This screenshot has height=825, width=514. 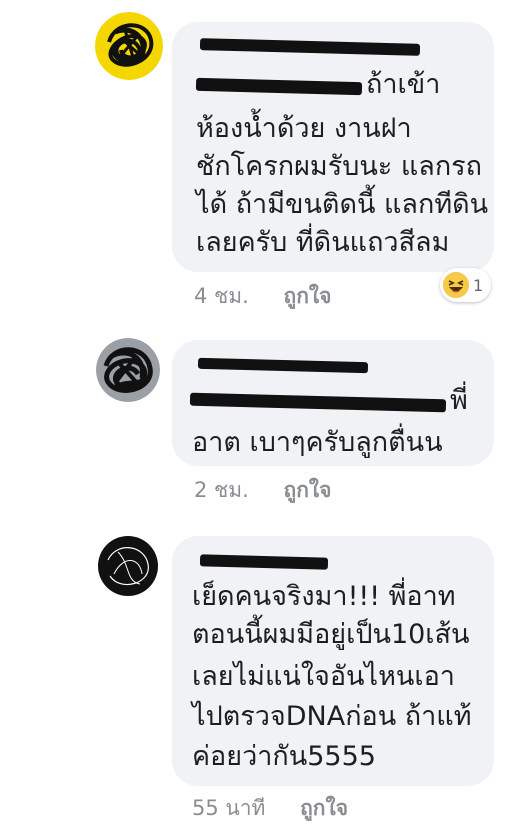 What do you see at coordinates (221, 490) in the screenshot?
I see `comment-timestamp: 2 ชม.` at bounding box center [221, 490].